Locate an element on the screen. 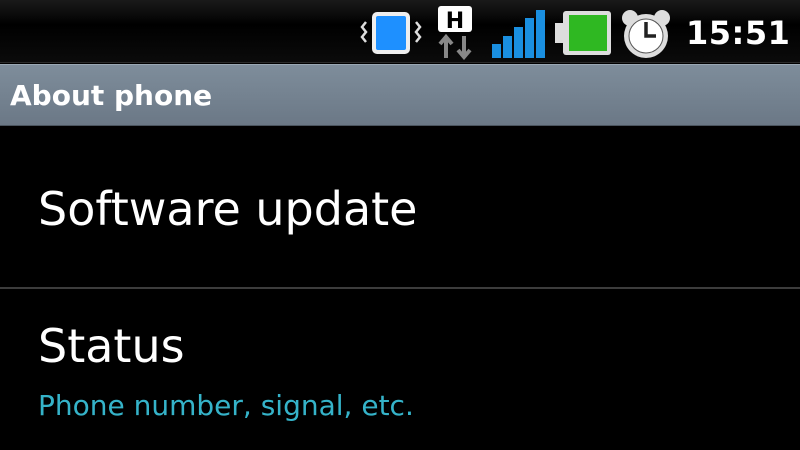  status-bar: H 15:51 is located at coordinates (400, 31).